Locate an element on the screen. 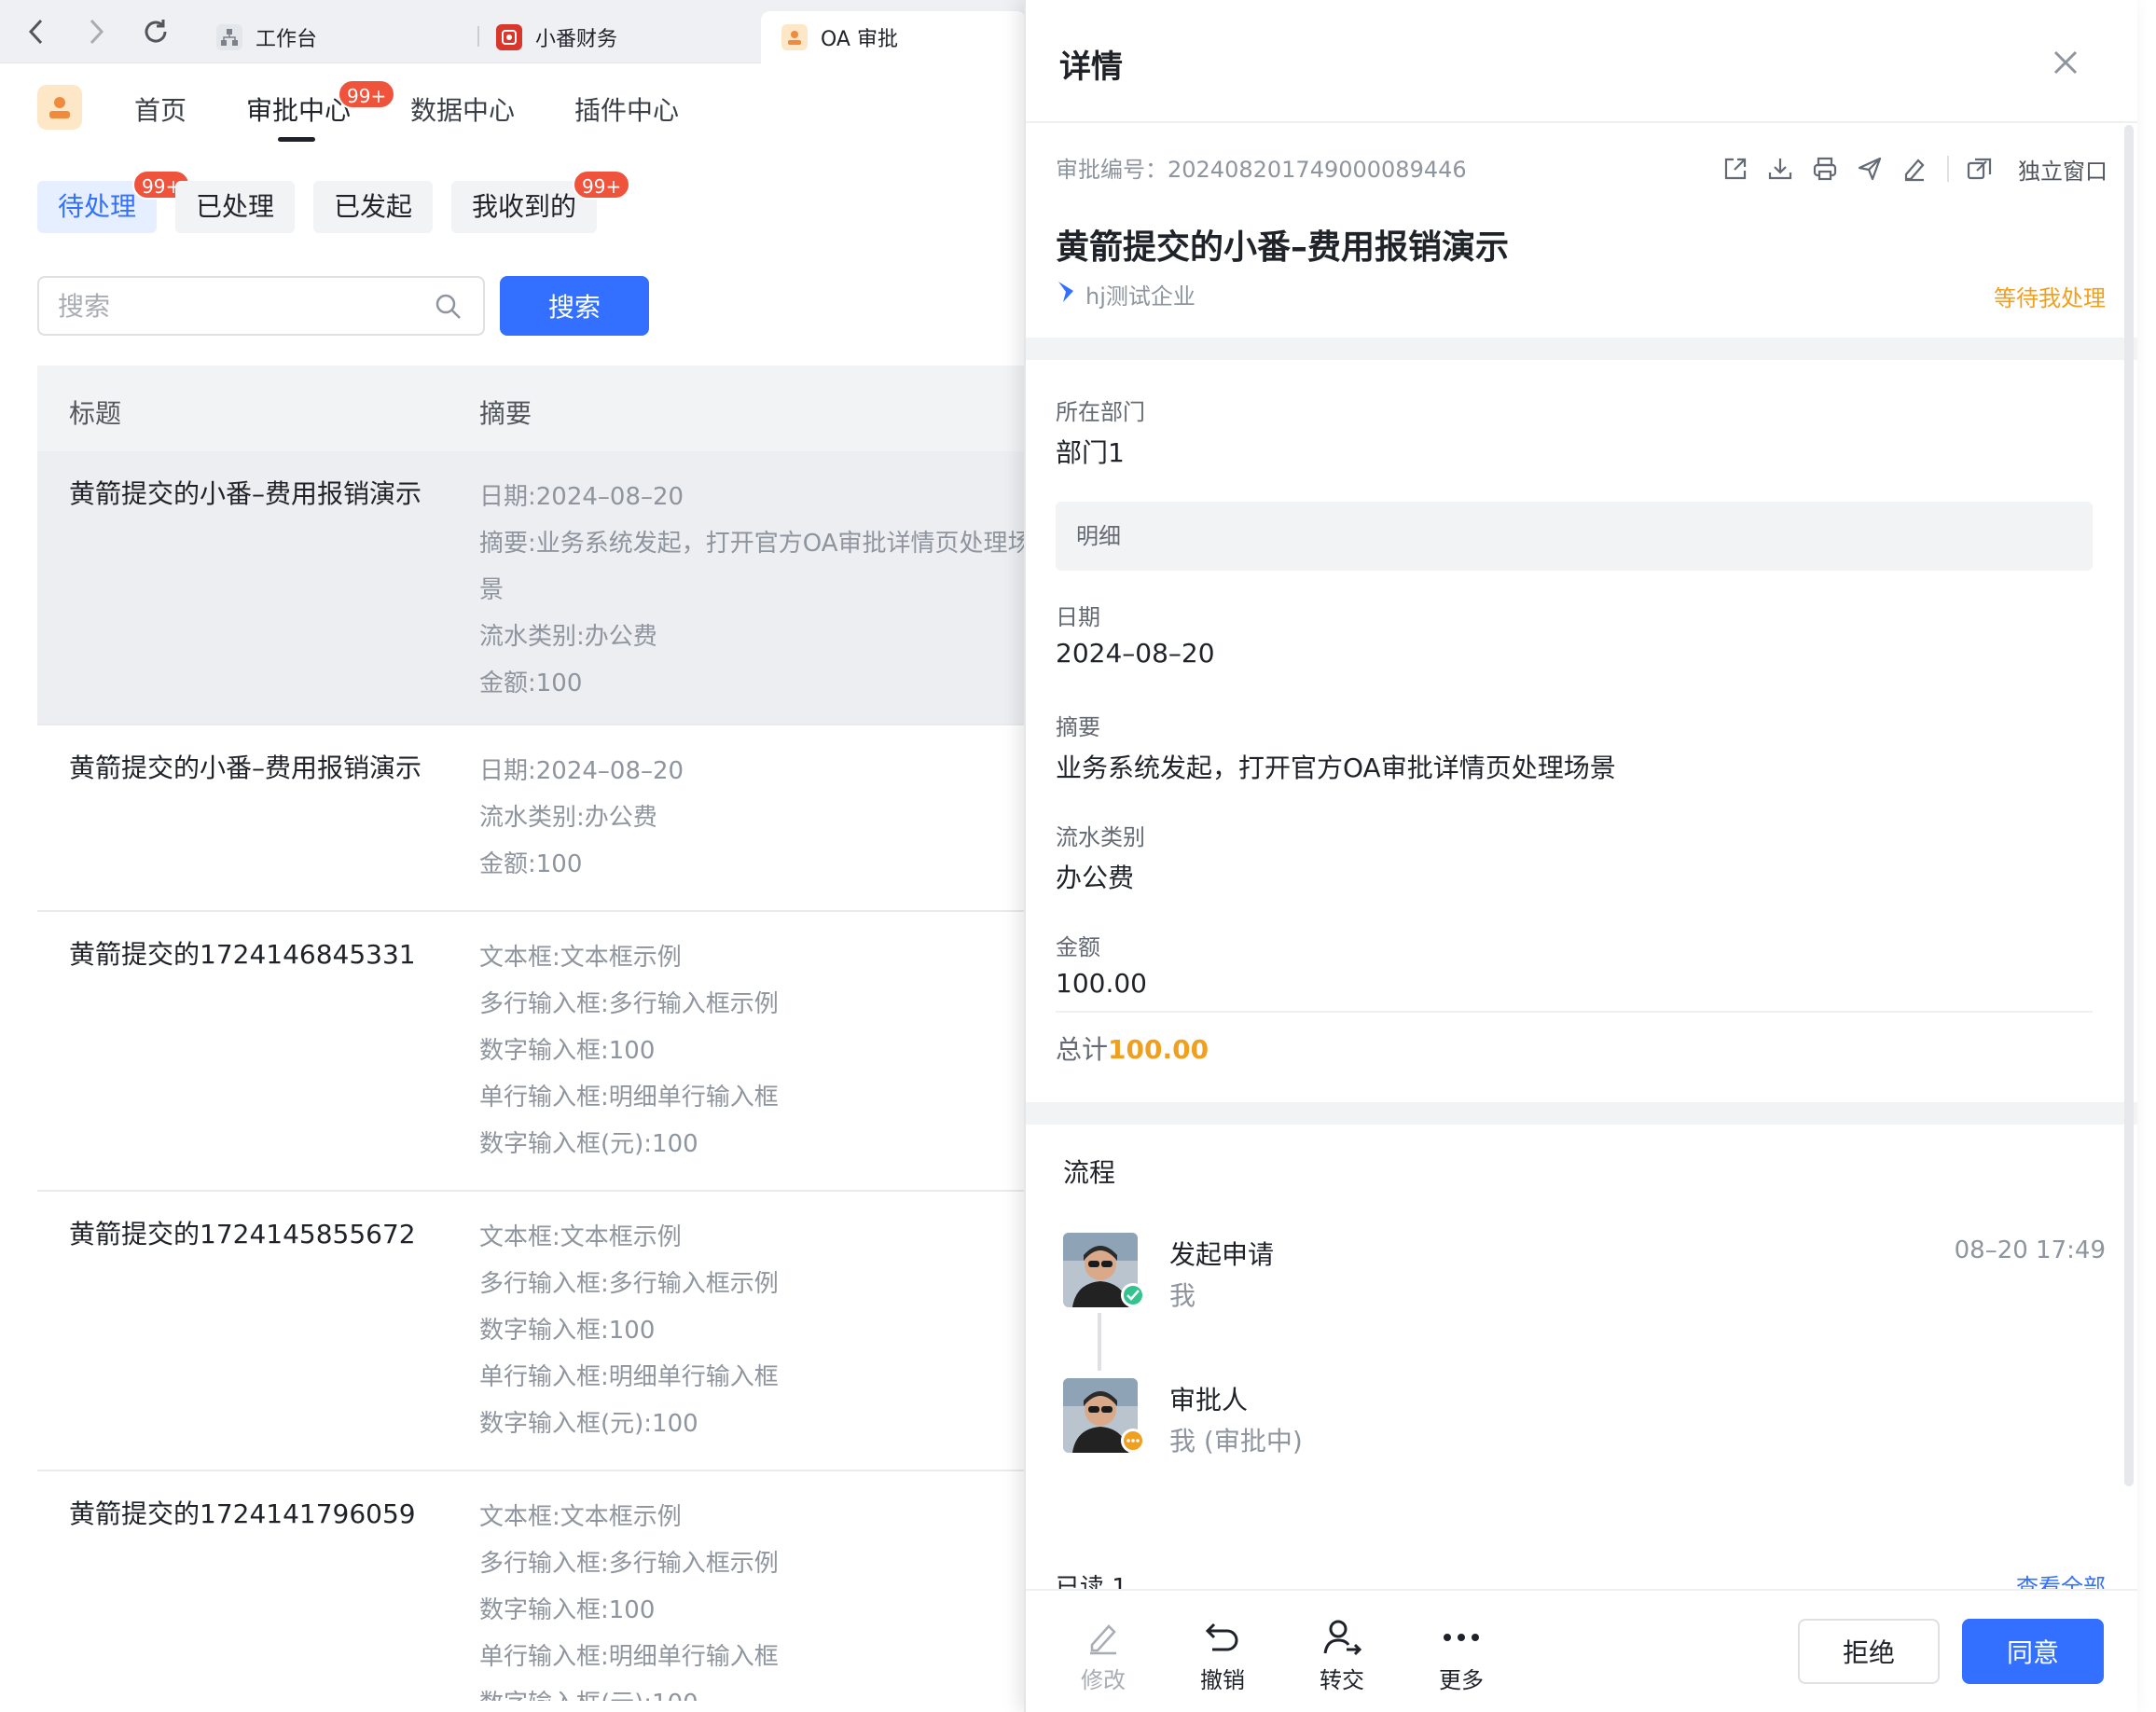  total-amount: 总计100.00 is located at coordinates (1132, 1048).